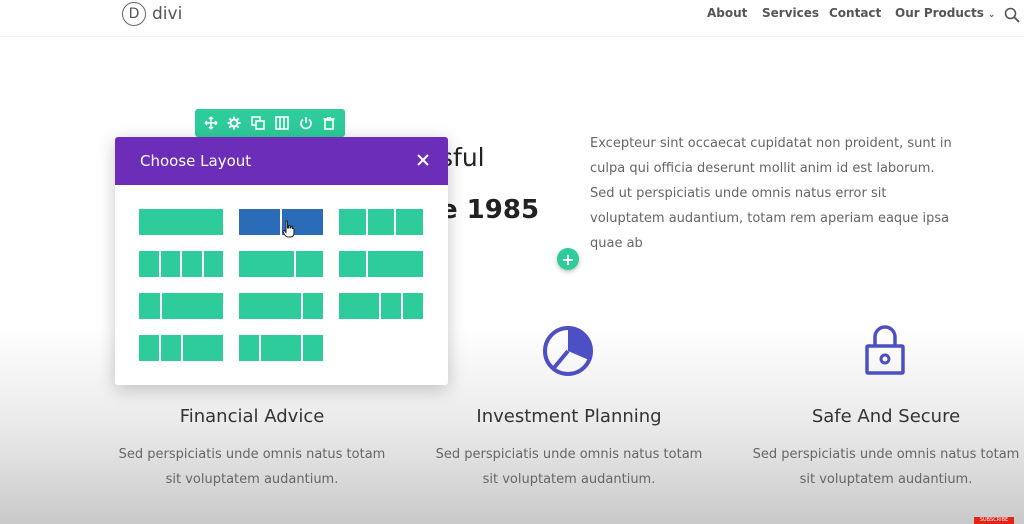 This screenshot has width=1024, height=524. I want to click on modal-title: Choose Layout, so click(196, 161).